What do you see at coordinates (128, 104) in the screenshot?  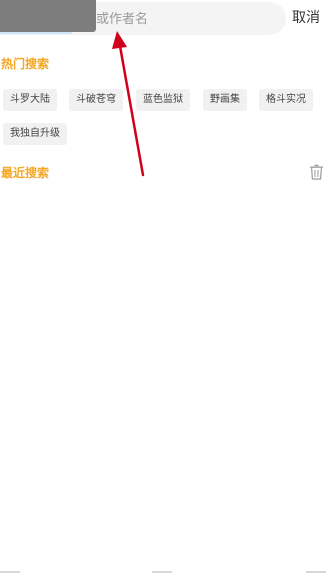 I see `red-arrow` at bounding box center [128, 104].